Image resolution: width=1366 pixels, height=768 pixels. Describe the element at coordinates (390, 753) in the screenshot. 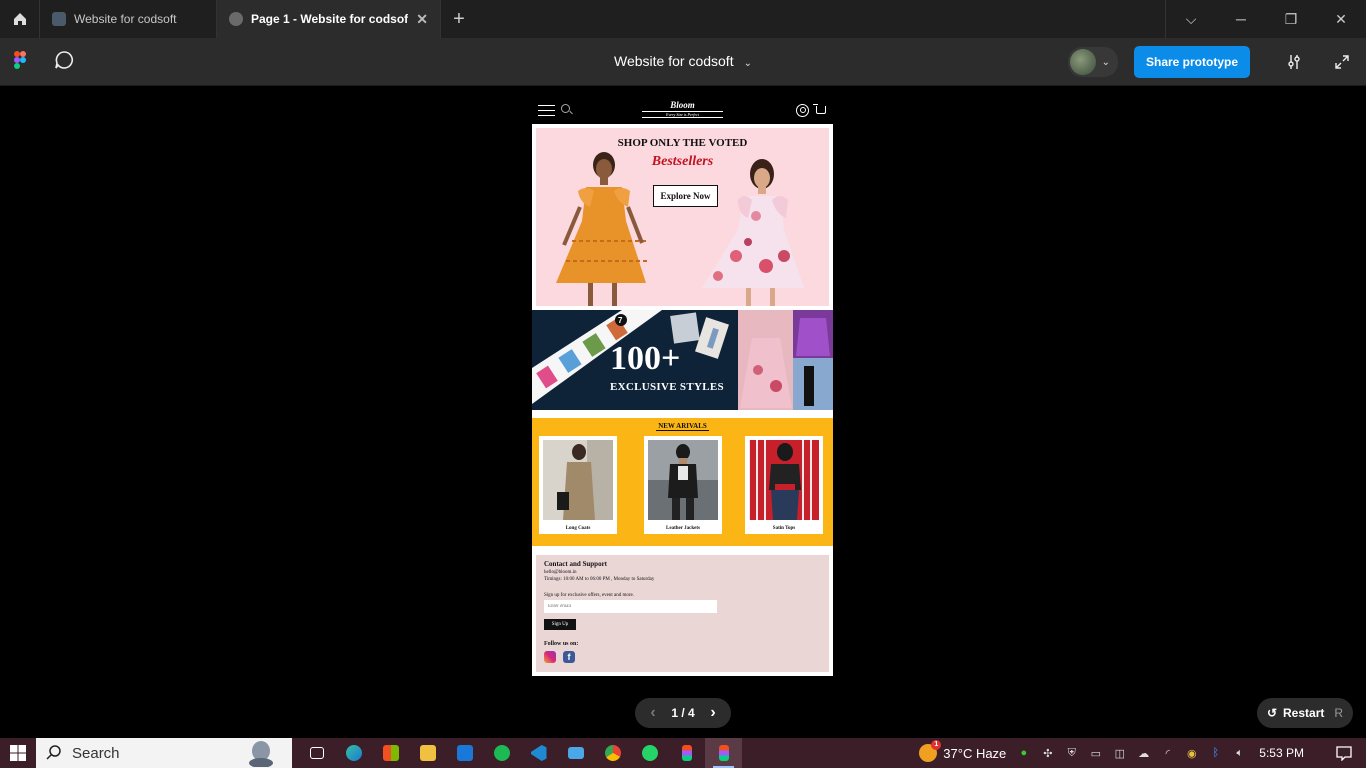

I see `store-button` at that location.